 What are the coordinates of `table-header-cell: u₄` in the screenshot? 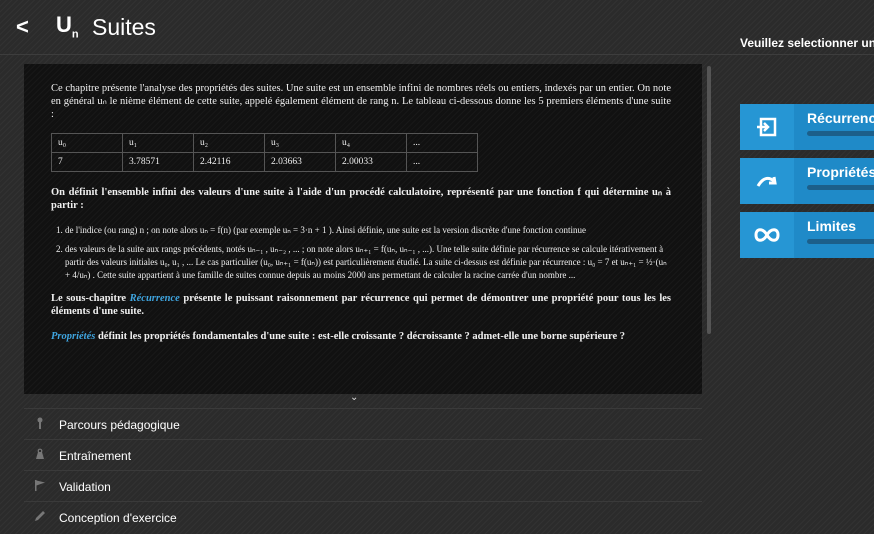 It's located at (371, 143).